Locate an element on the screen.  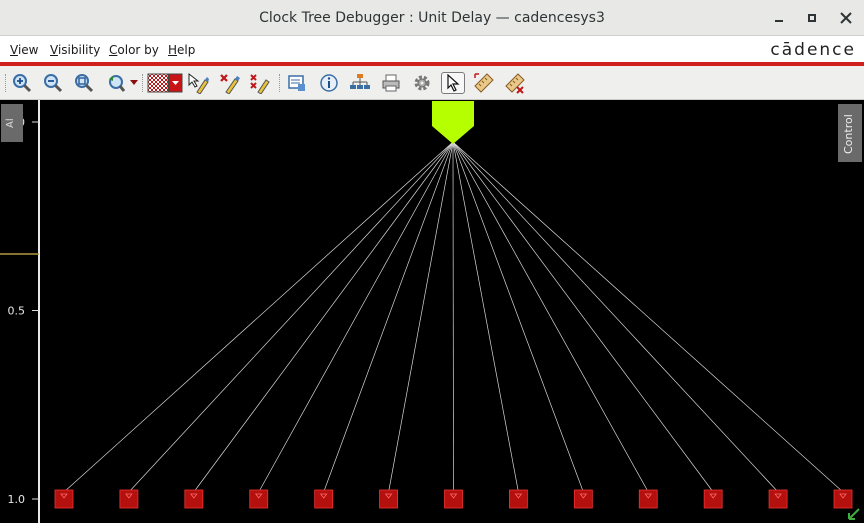
undo-zoom-icon is located at coordinates (117, 83).